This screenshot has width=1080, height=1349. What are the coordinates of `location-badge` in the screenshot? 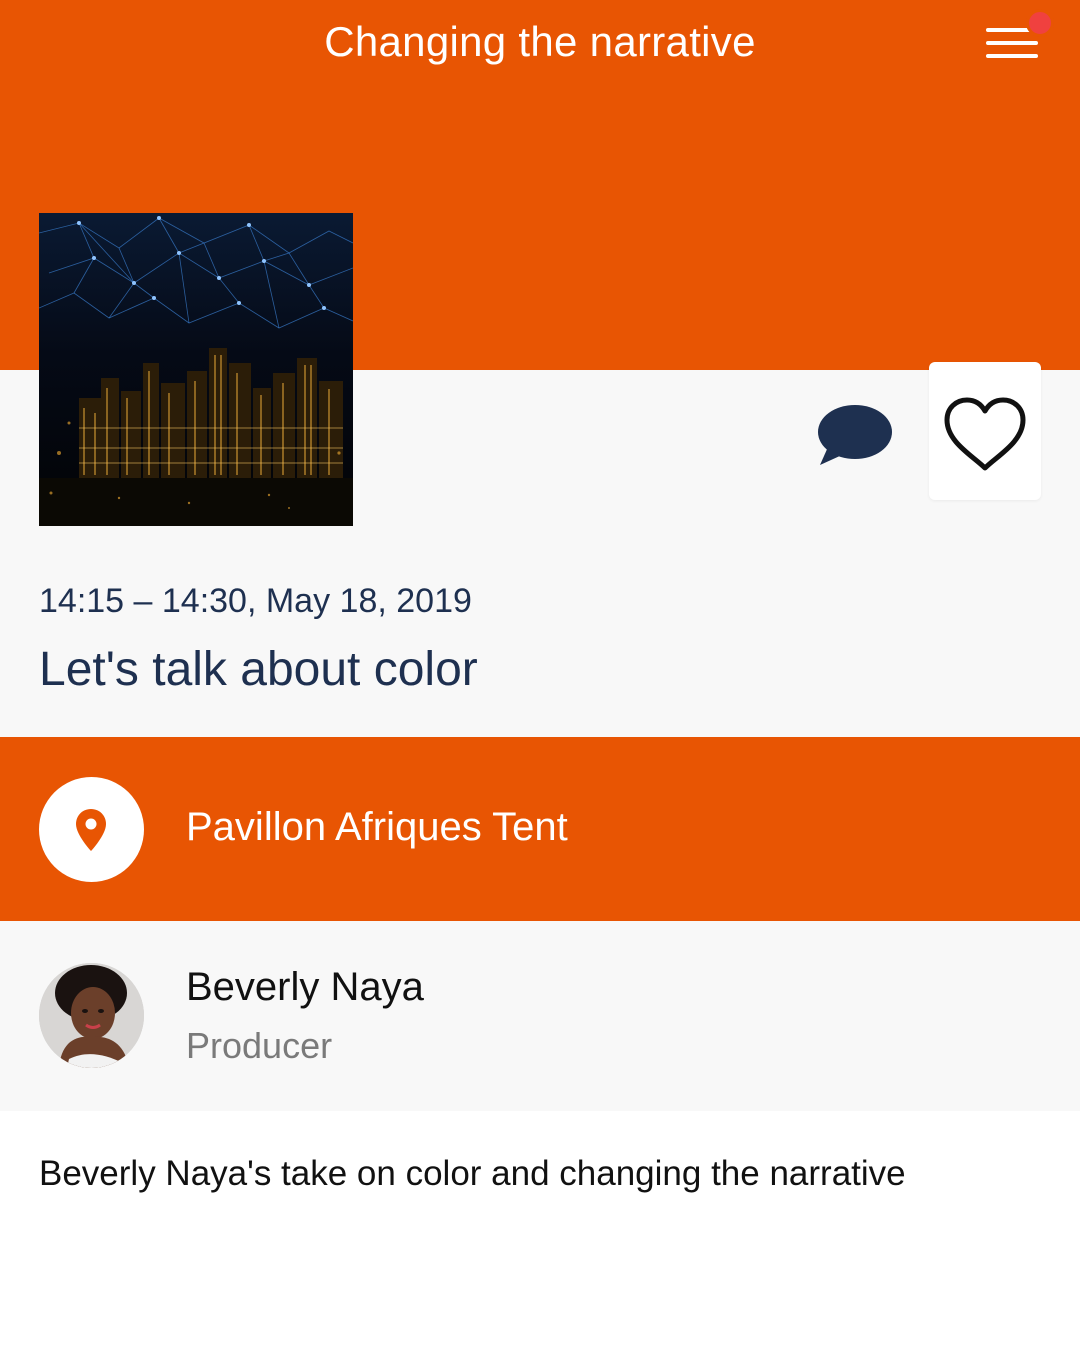 It's located at (91, 829).